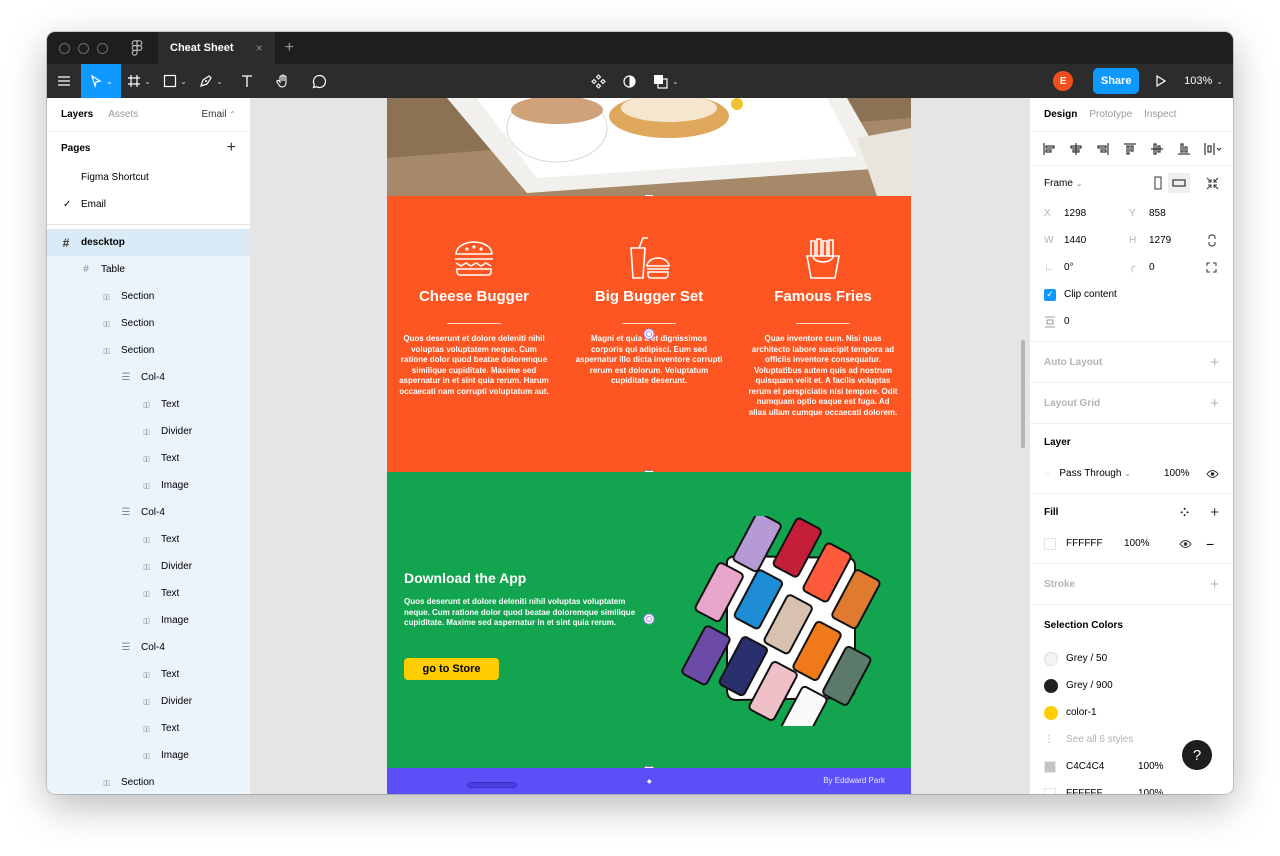 The image size is (1280, 856). What do you see at coordinates (1214, 362) in the screenshot?
I see `add-auto-layout-plus-icon: +` at bounding box center [1214, 362].